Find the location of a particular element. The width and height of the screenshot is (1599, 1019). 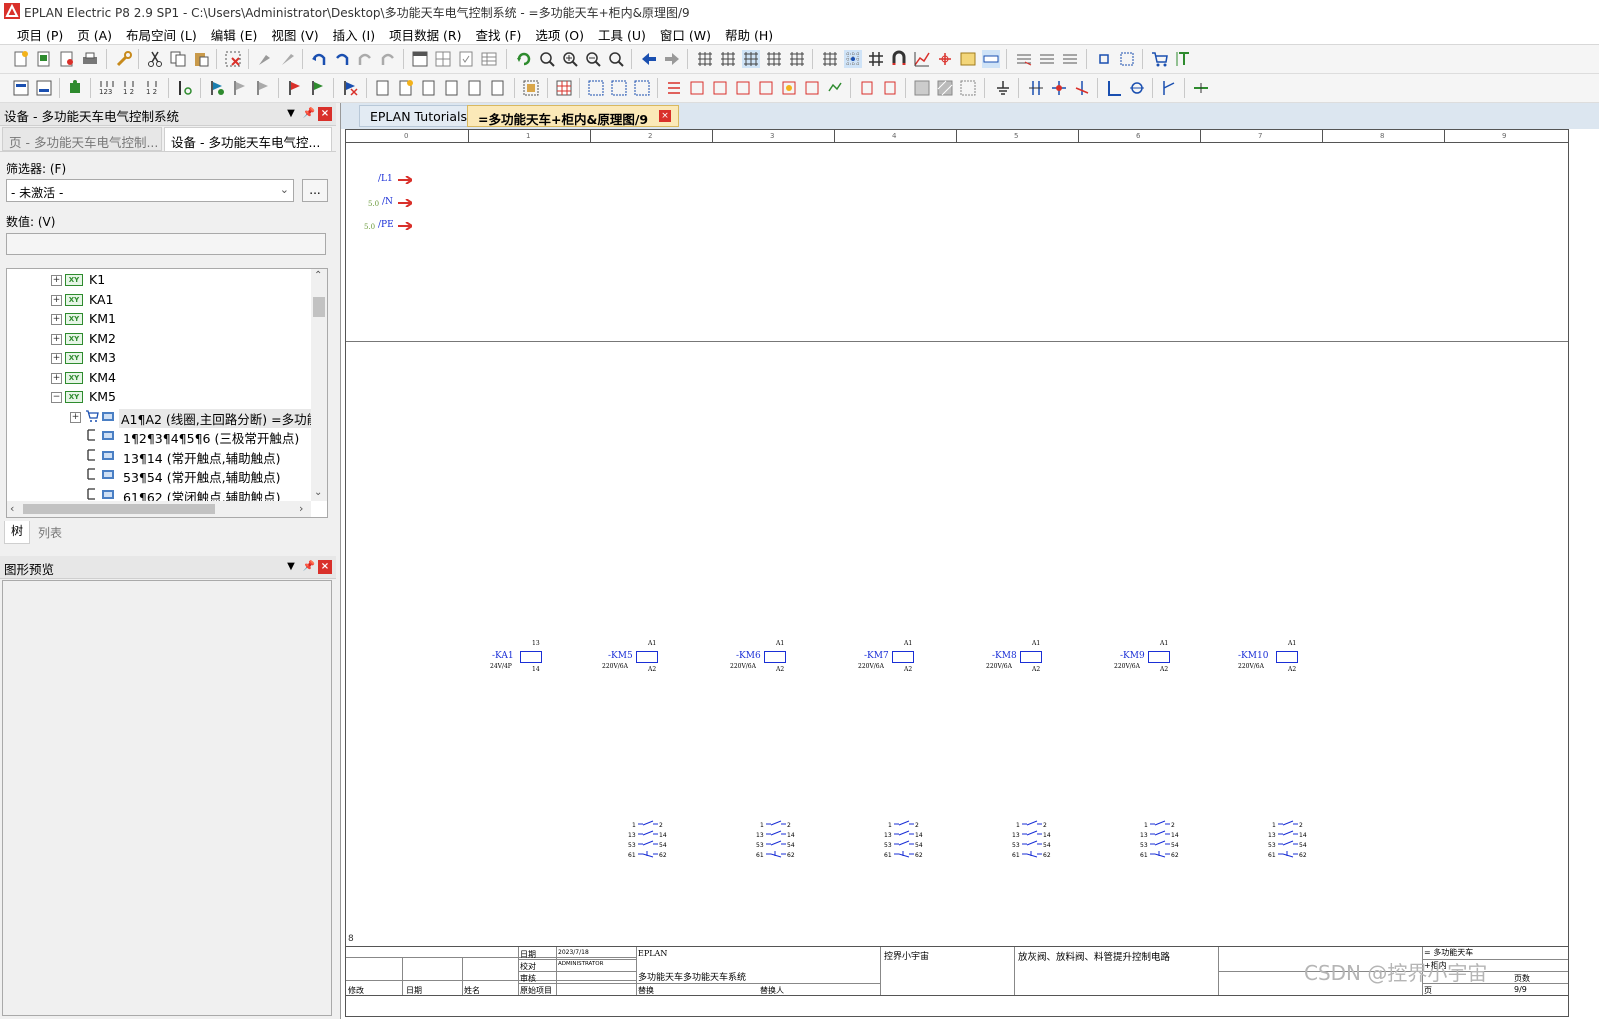

zoom-in-icon is located at coordinates (570, 59).